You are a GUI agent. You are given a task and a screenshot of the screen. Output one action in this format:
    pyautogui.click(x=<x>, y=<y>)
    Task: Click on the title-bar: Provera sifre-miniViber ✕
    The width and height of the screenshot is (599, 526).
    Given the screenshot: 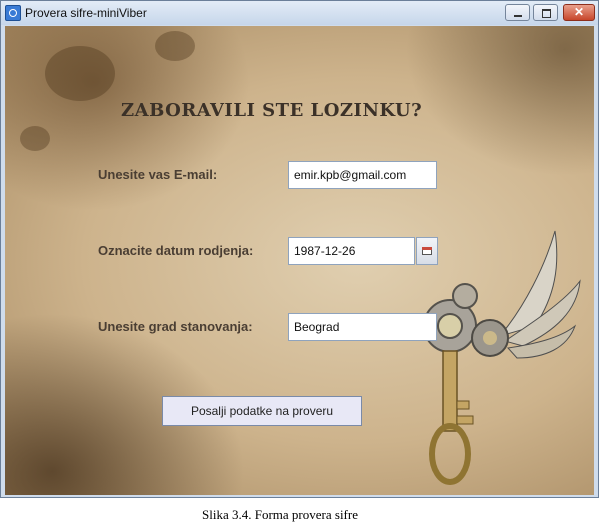 What is the action you would take?
    pyautogui.click(x=299, y=13)
    